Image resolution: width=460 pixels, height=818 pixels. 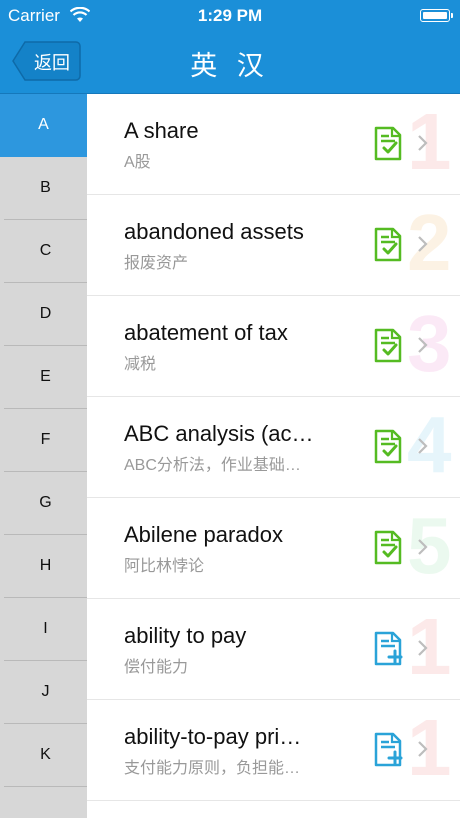 I want to click on entry-translation: A股, so click(x=137, y=162).